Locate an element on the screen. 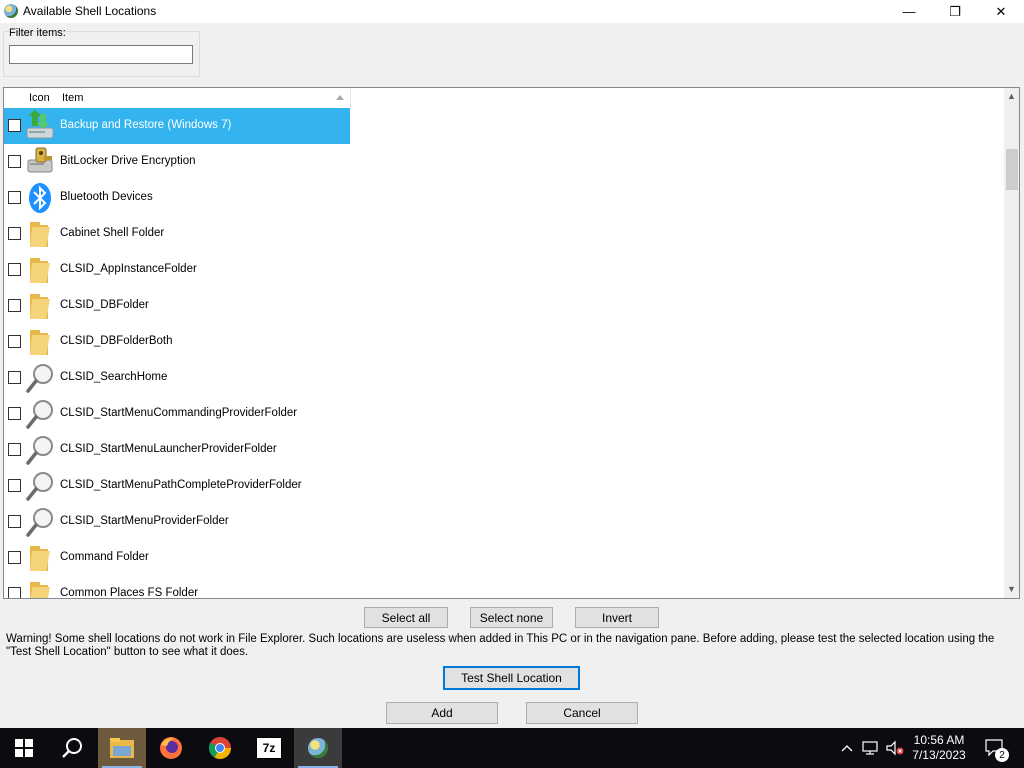 The height and width of the screenshot is (768, 1024). file-explorer-icon is located at coordinates (122, 748).